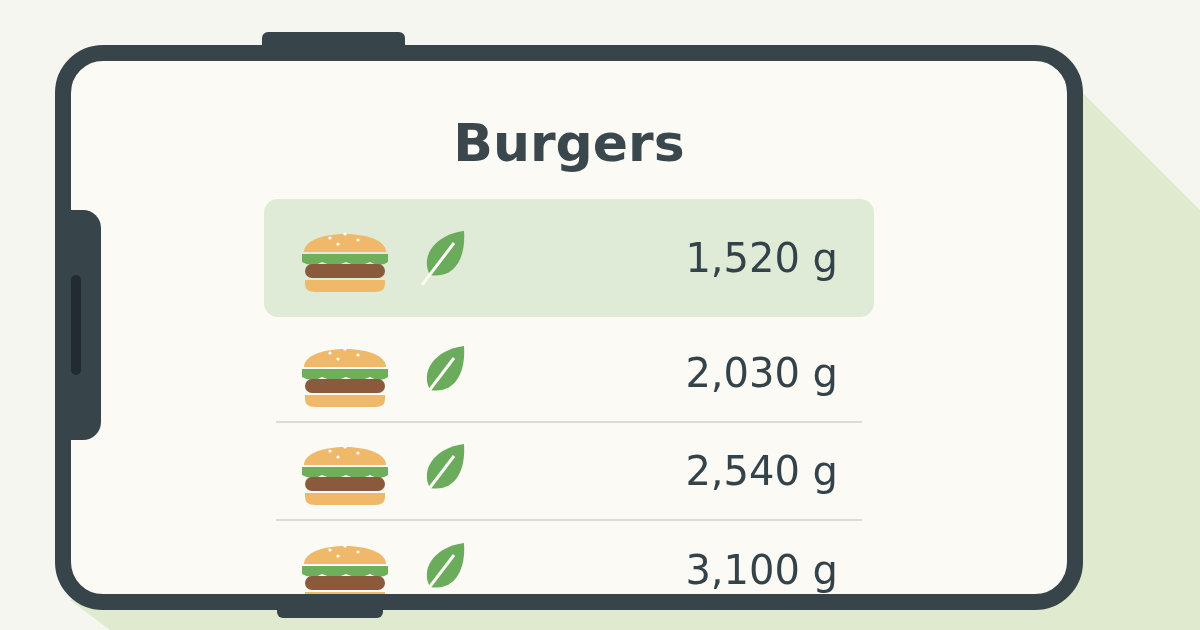 Image resolution: width=1200 pixels, height=630 pixels. What do you see at coordinates (569, 143) in the screenshot?
I see `screen-title: Burgers` at bounding box center [569, 143].